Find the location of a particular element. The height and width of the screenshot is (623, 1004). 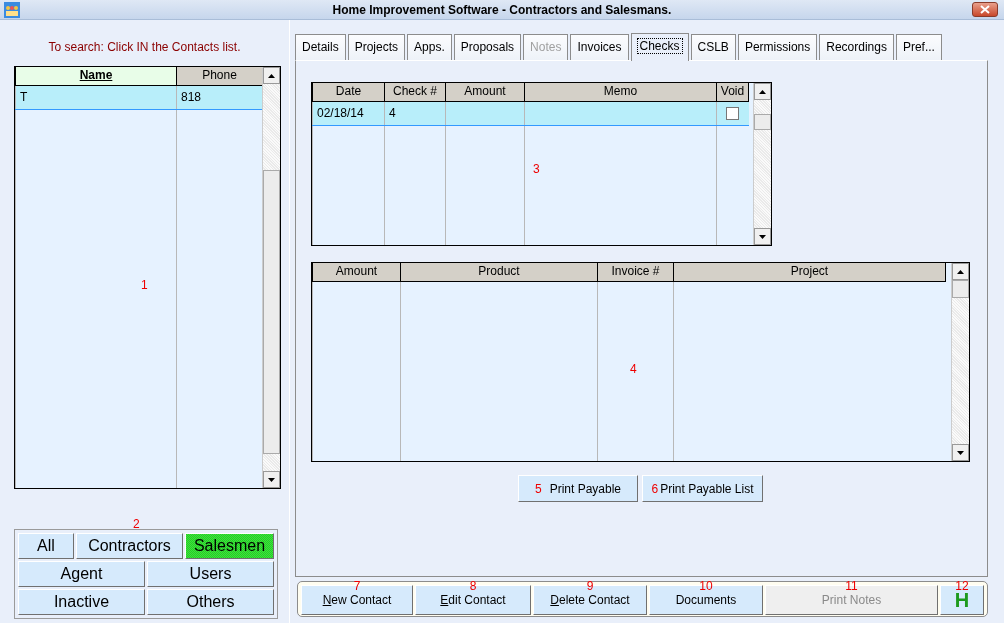

print-button: 5 Print Payable is located at coordinates (578, 488).